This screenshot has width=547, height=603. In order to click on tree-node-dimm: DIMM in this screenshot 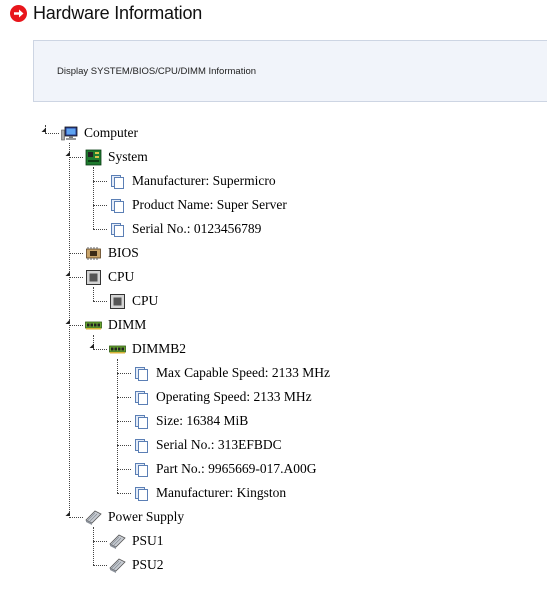, I will do `click(115, 325)`.